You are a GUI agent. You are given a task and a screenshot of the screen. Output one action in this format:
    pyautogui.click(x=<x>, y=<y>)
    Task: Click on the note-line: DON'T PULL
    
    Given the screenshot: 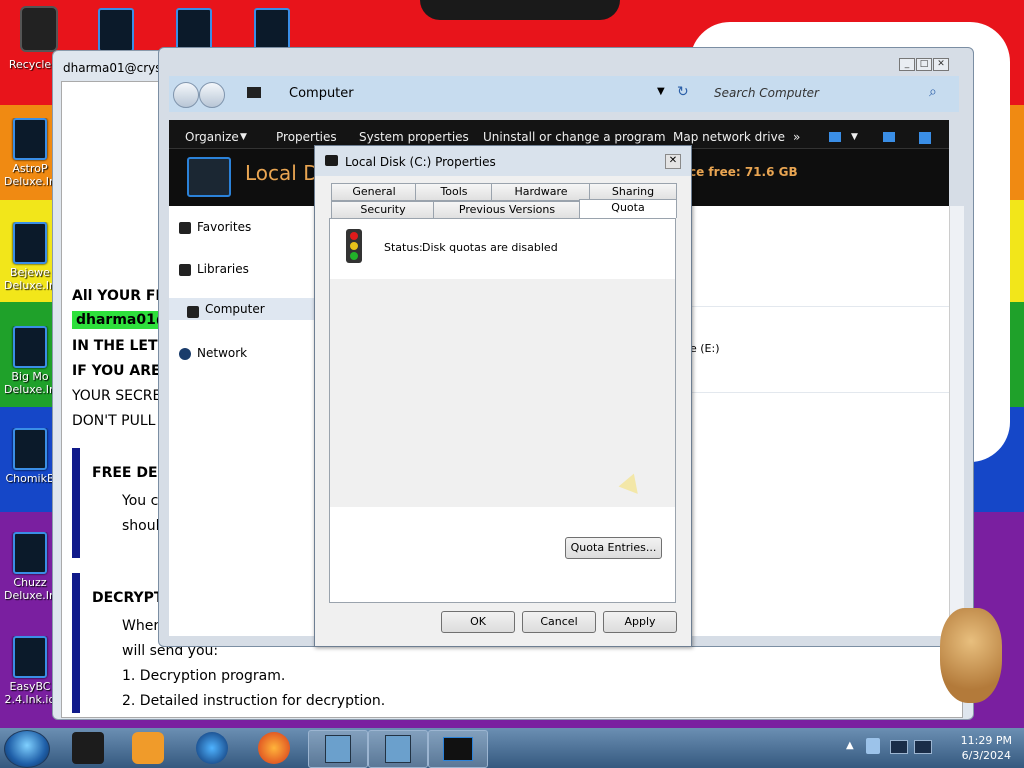 What is the action you would take?
    pyautogui.click(x=114, y=421)
    